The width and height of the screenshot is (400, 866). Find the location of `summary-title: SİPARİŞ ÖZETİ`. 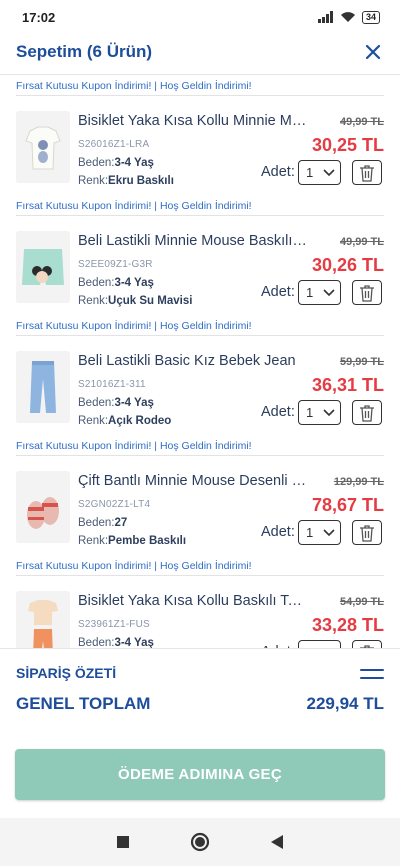

summary-title: SİPARİŞ ÖZETİ is located at coordinates (66, 673).